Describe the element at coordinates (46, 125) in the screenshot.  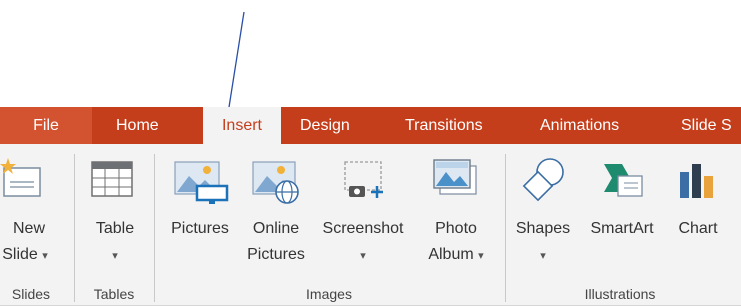
I see `tab-file: File` at that location.